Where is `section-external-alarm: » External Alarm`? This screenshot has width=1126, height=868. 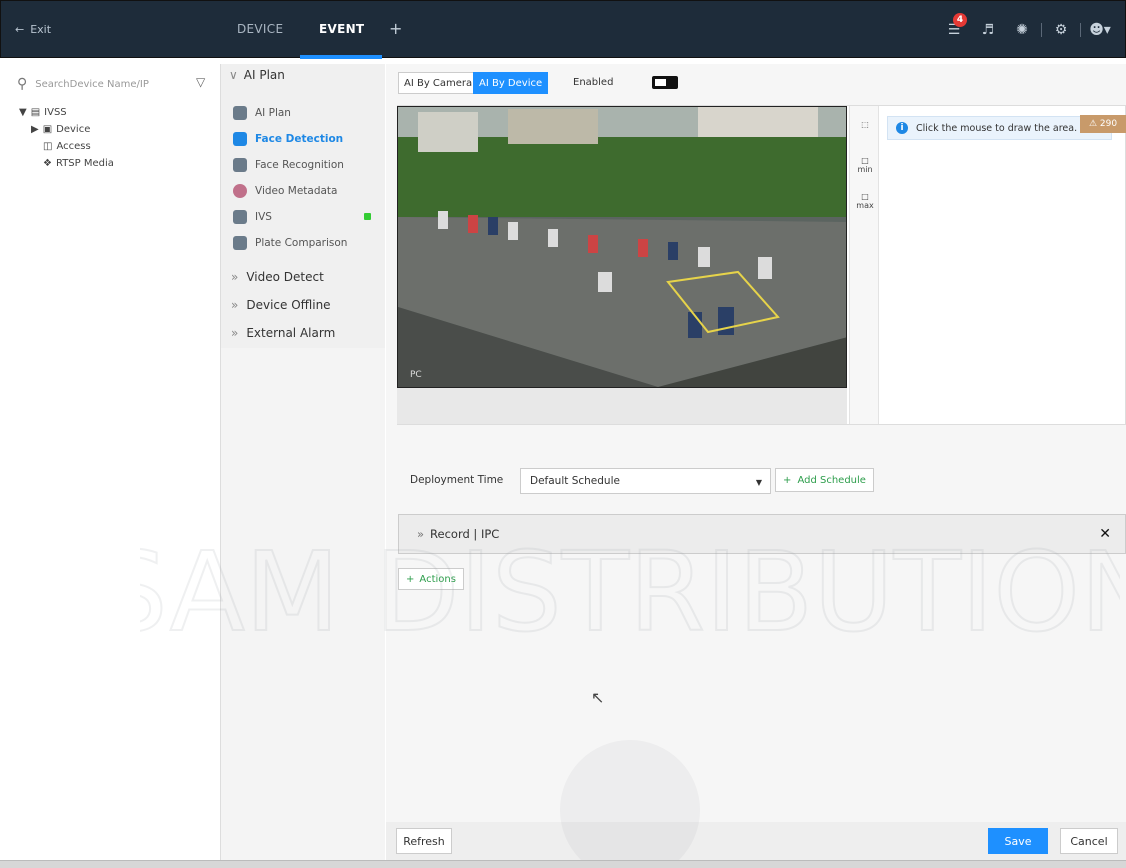
section-external-alarm: » External Alarm is located at coordinates (283, 333).